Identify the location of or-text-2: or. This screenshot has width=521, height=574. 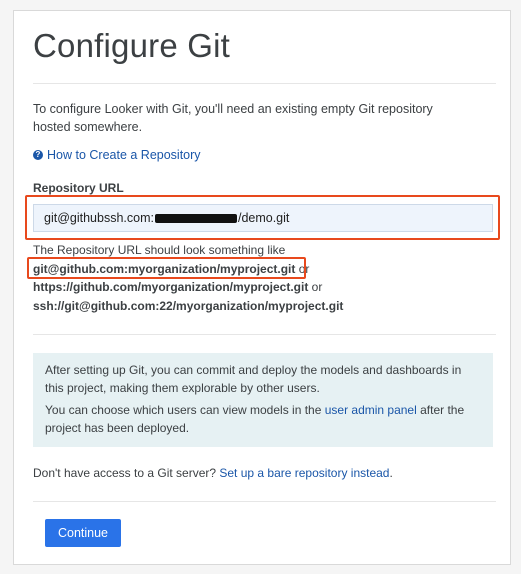
(315, 287).